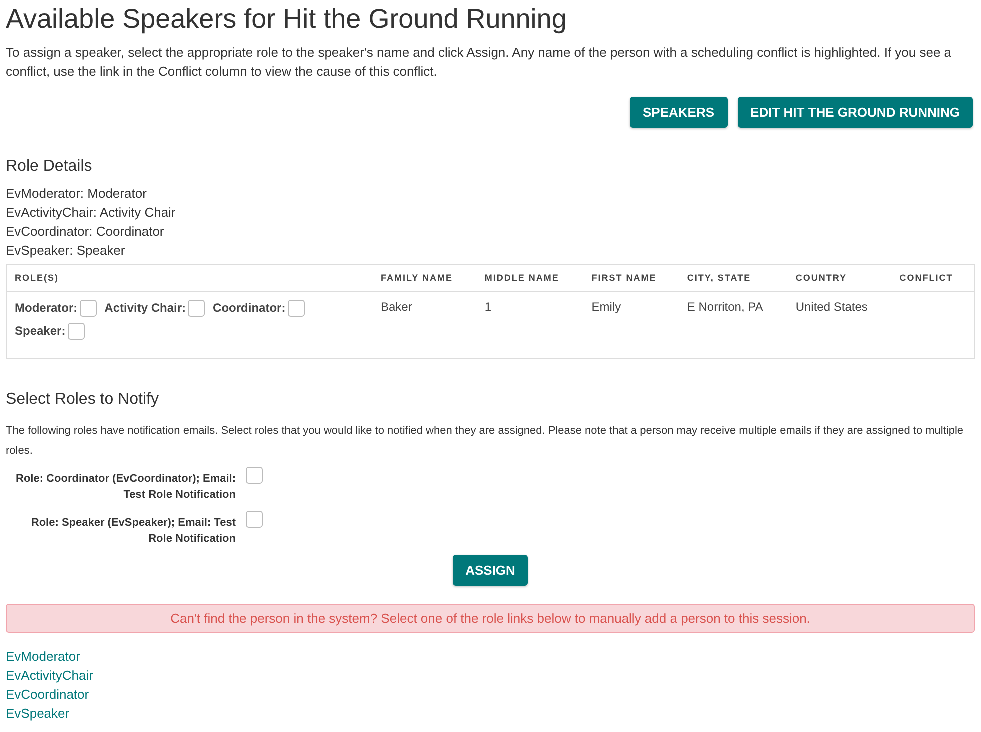 Image resolution: width=981 pixels, height=732 pixels. I want to click on intro-text: To assign a speaker, select the appropriate role to the speaker's name and click Assign. Any name of the person with a scheduling conflict is highlighted. If you see a conflict, use the link in the Conflict column to view the cause of this conflict., so click(479, 62).